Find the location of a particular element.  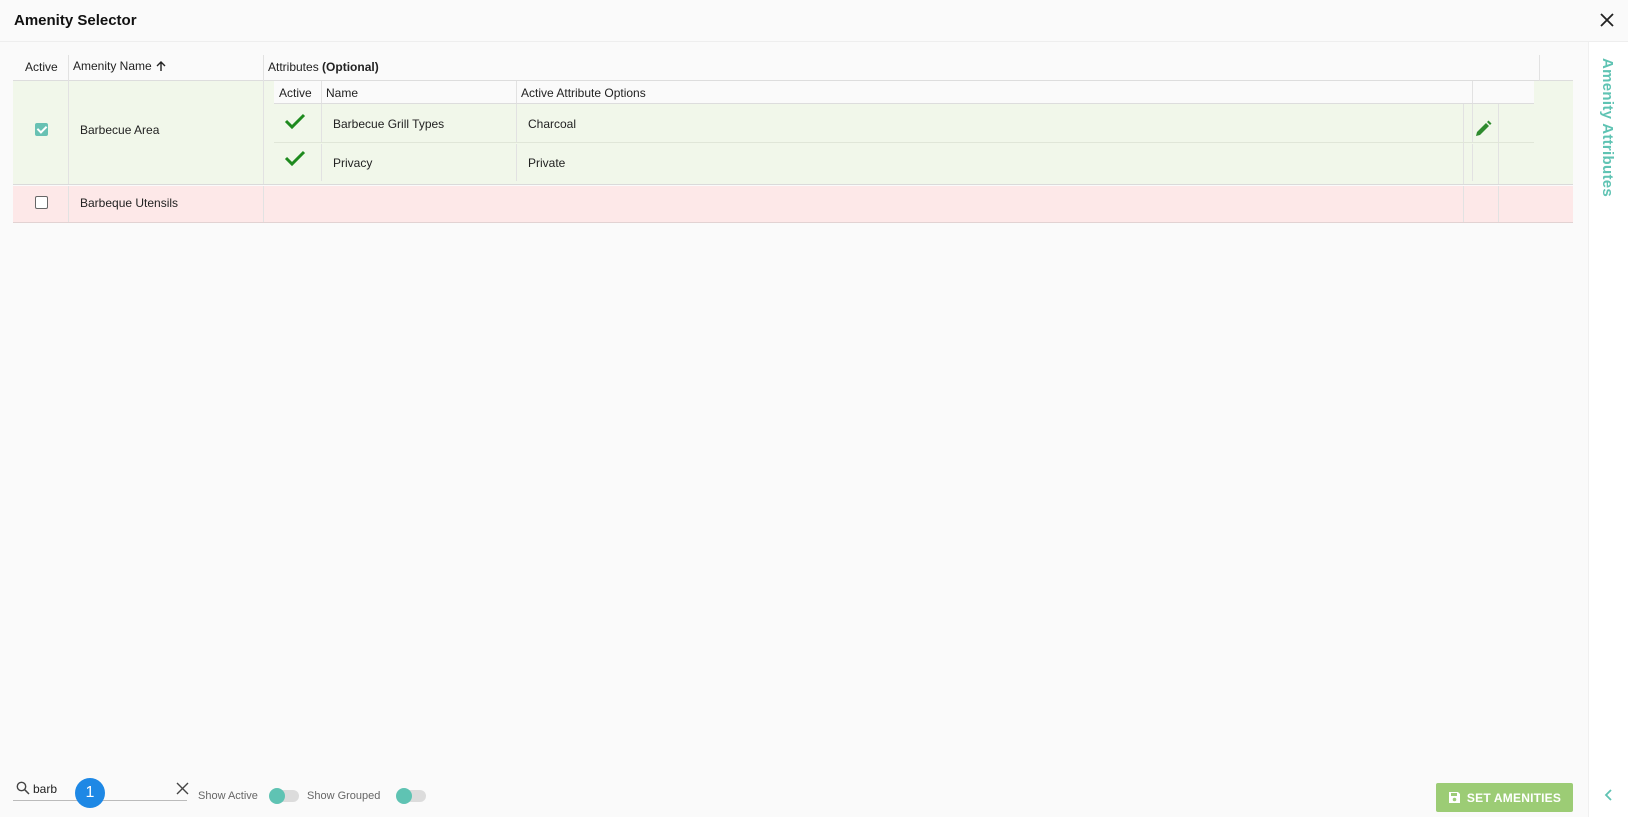

show-active-toggle is located at coordinates (284, 796).